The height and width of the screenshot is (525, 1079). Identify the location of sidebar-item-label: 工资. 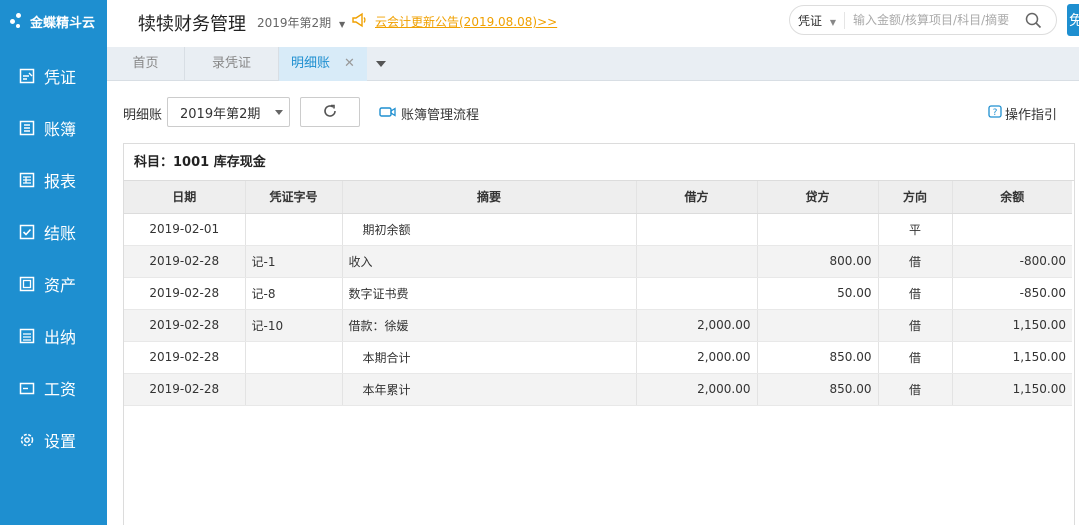
(60, 389).